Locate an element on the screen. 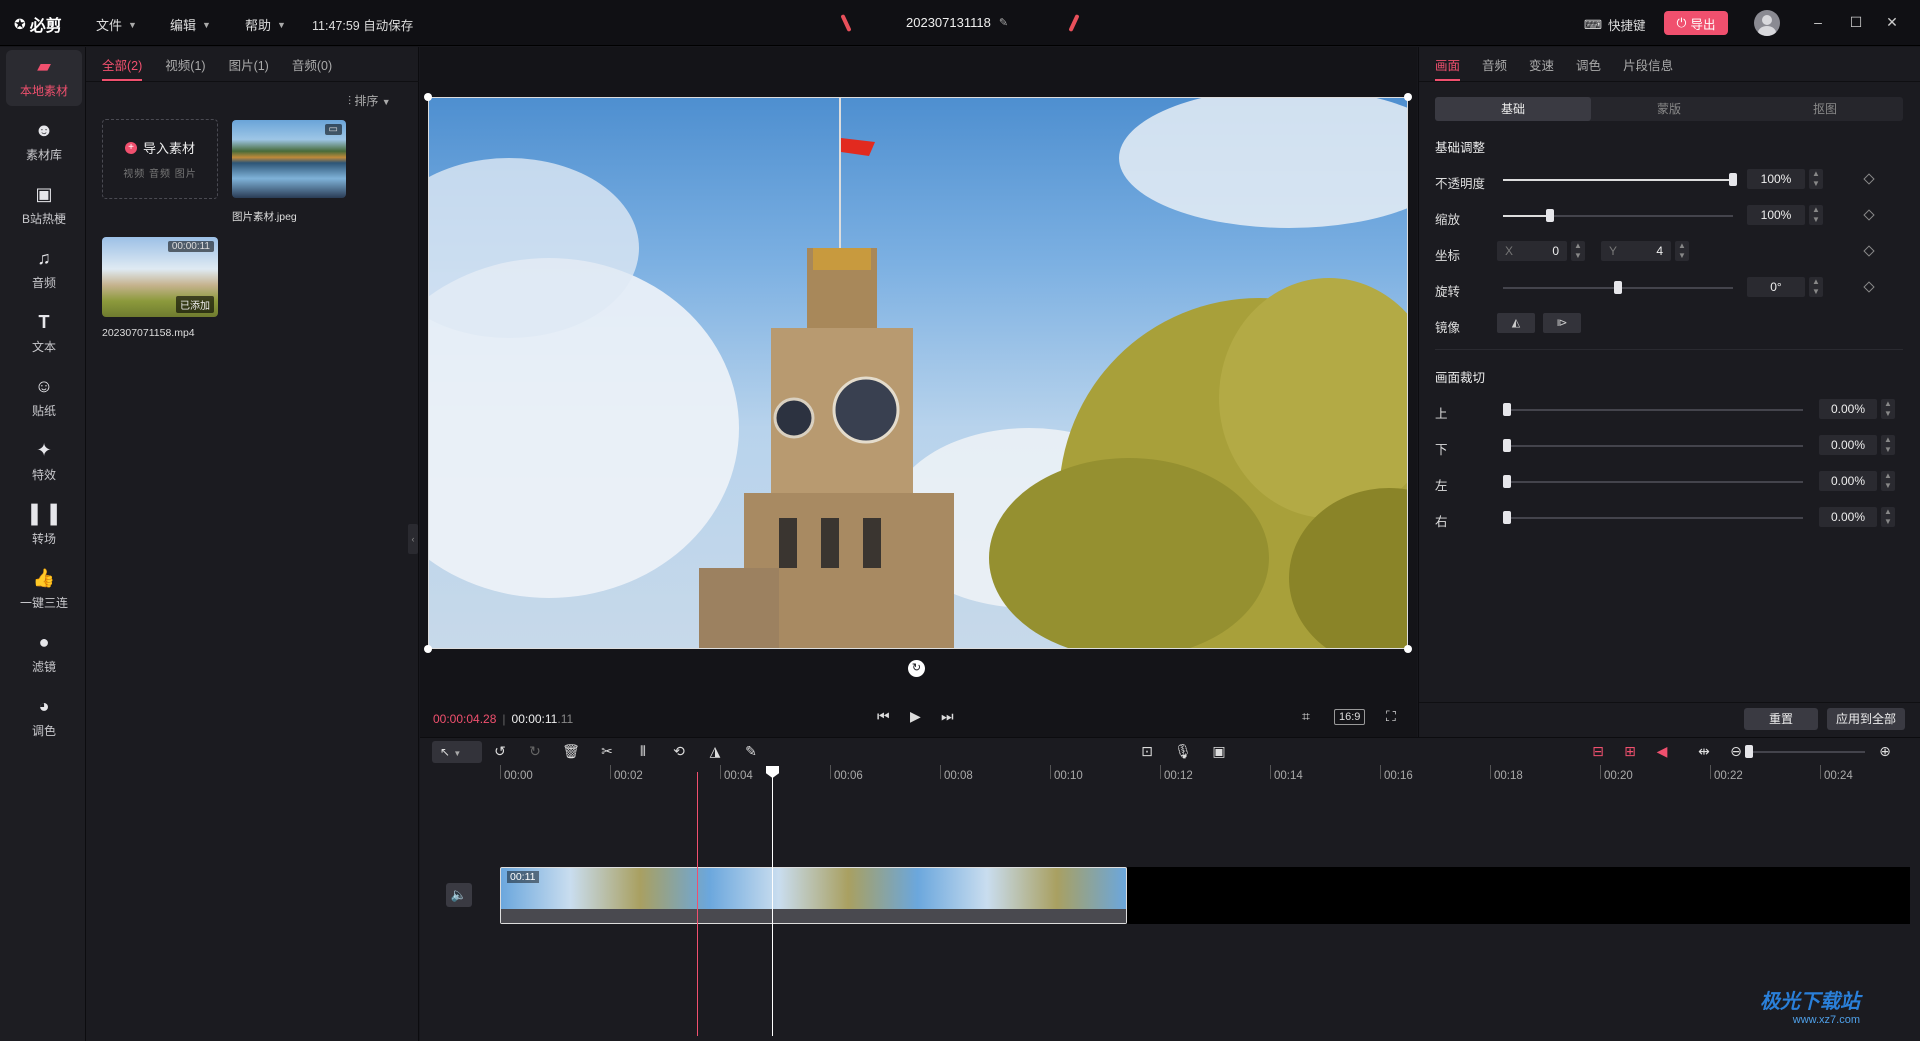 The image size is (1920, 1041). next-frame-icon: ⏭ is located at coordinates (947, 716).